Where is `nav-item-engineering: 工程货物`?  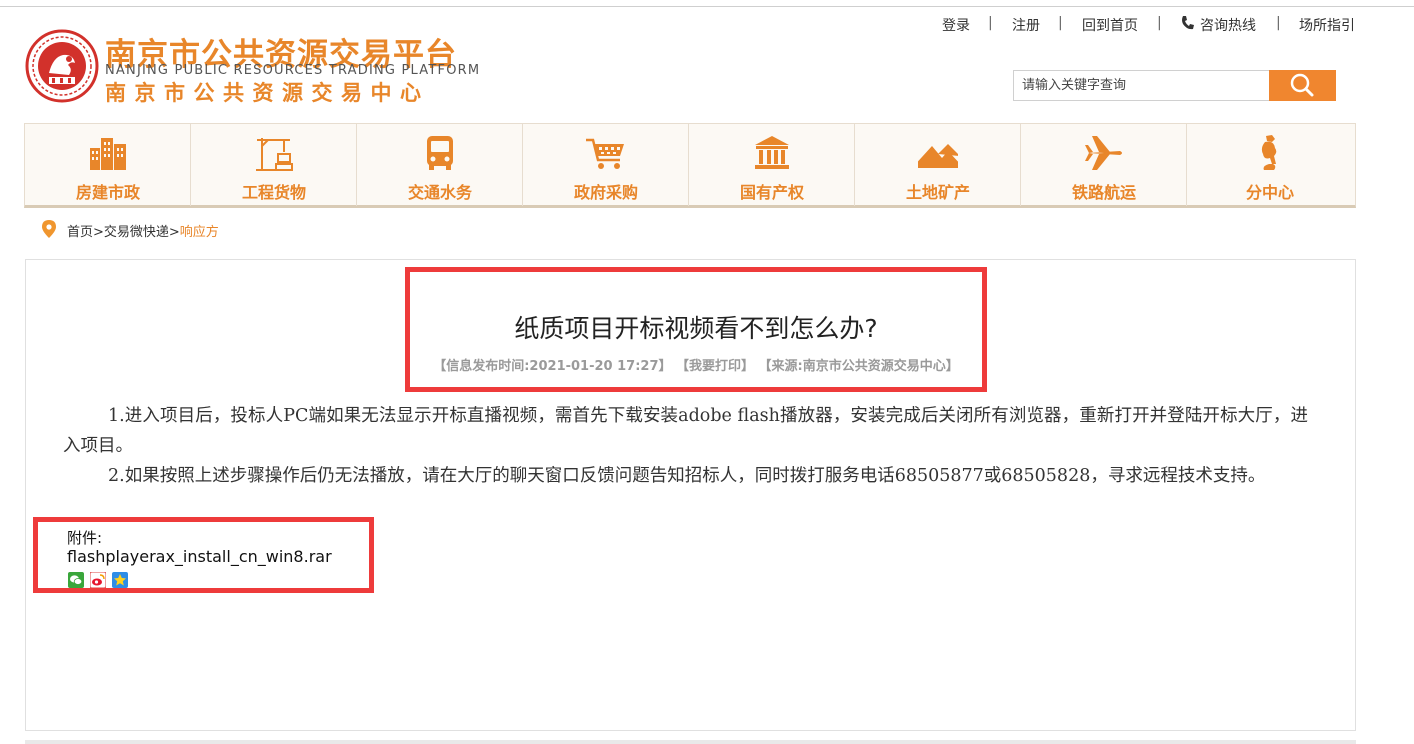
nav-item-engineering: 工程货物 is located at coordinates (274, 165).